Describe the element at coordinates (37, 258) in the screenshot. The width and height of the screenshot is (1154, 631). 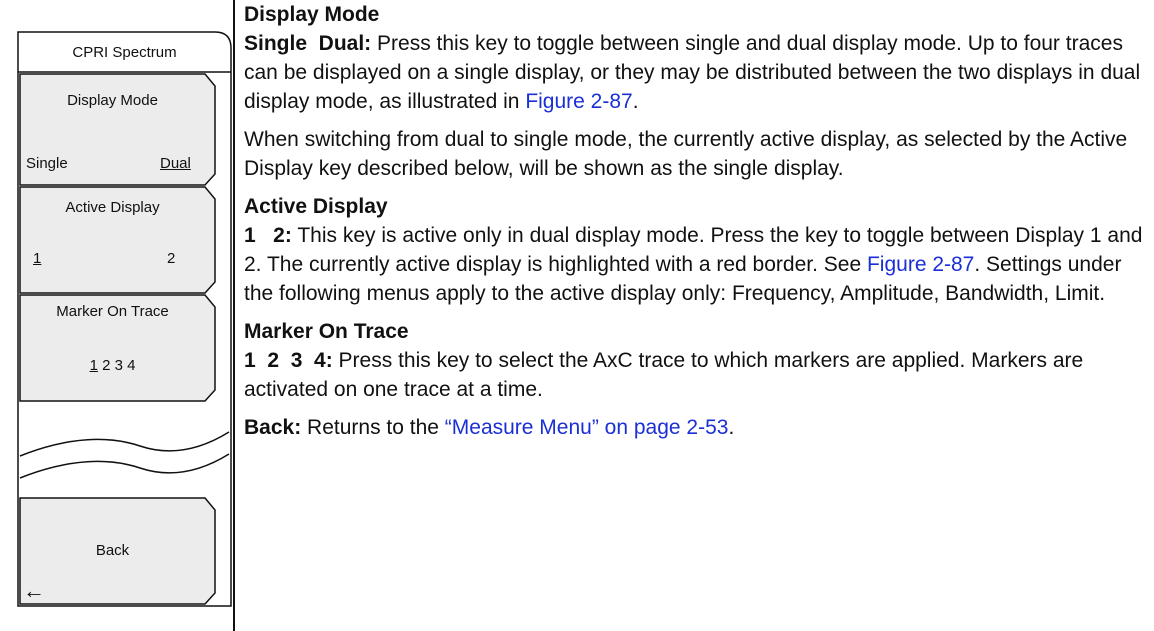
I see `active-display-option-1: 1` at that location.